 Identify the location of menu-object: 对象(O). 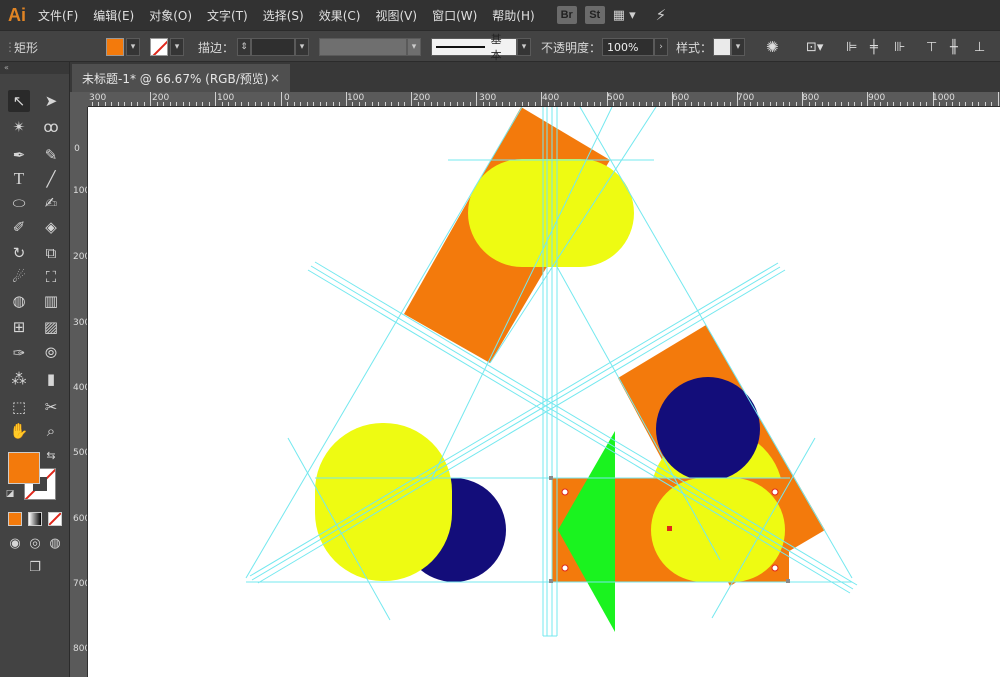
(170, 15).